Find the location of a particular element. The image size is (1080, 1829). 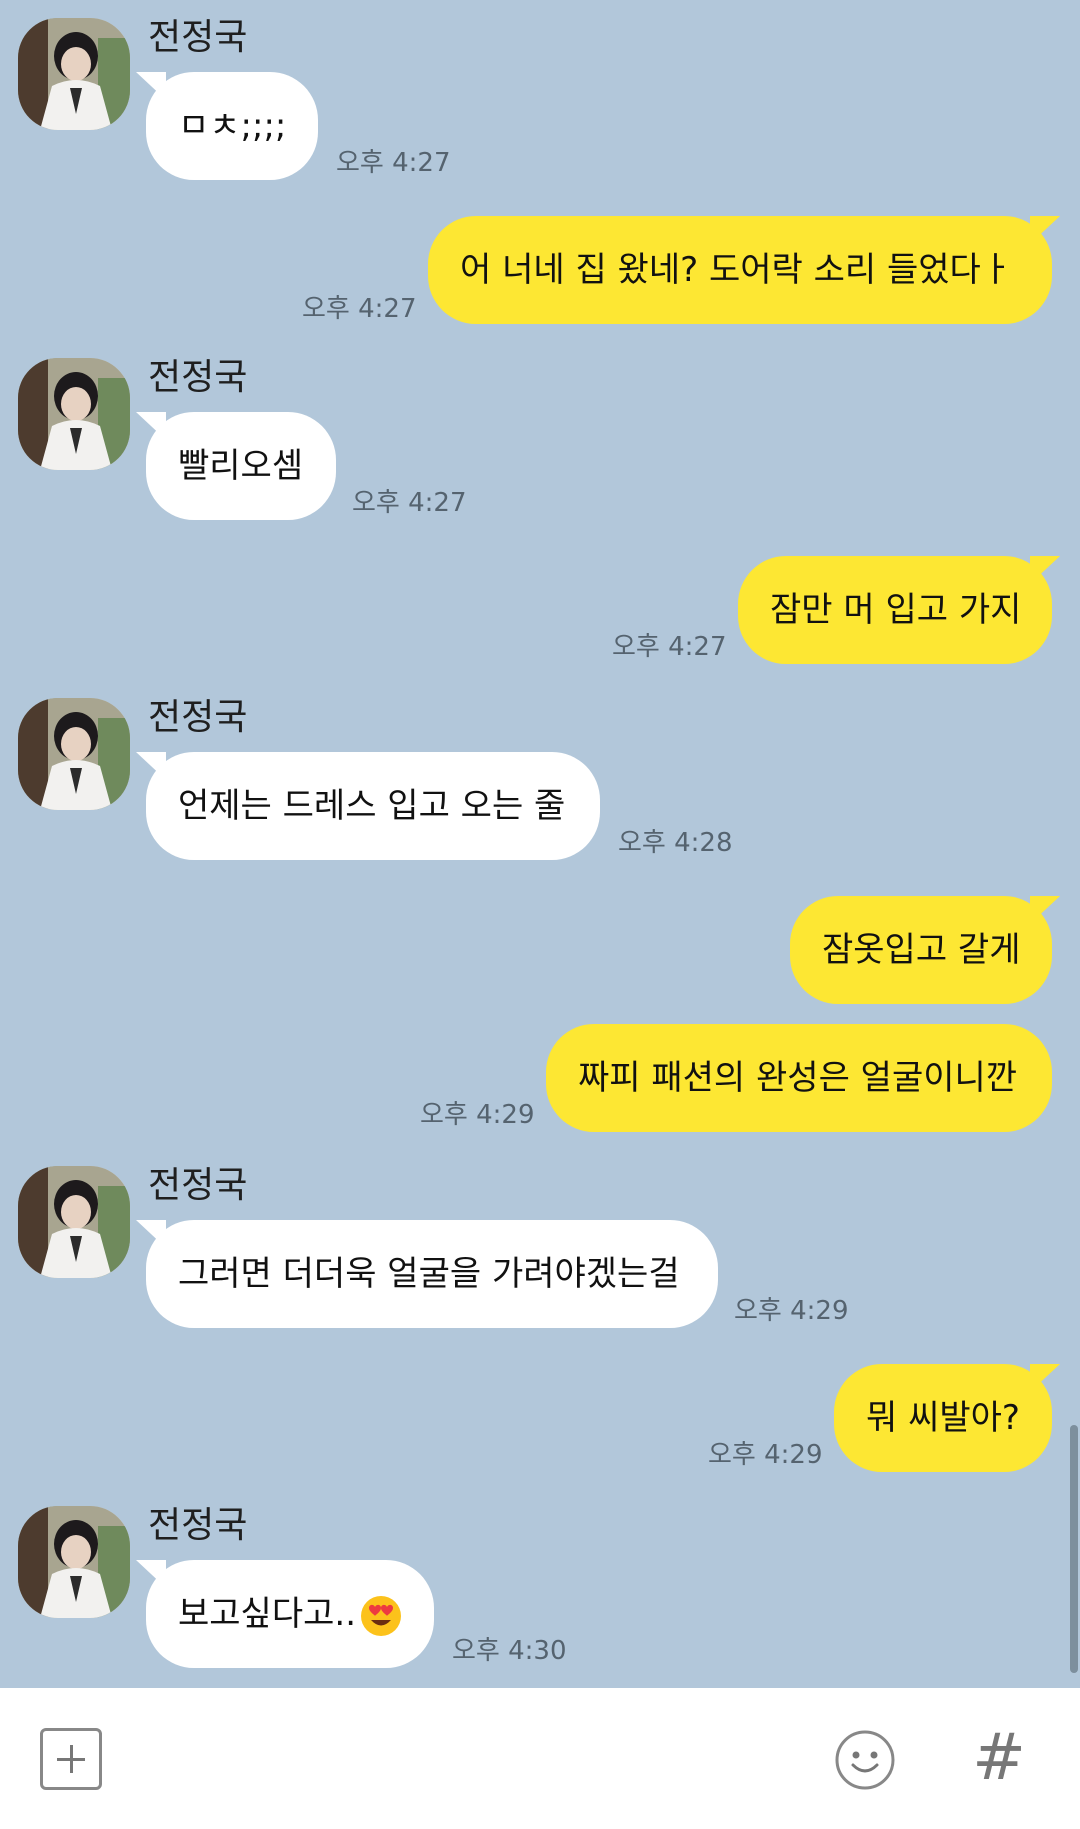

message-text: 보고싶다고.. is located at coordinates (267, 1614).